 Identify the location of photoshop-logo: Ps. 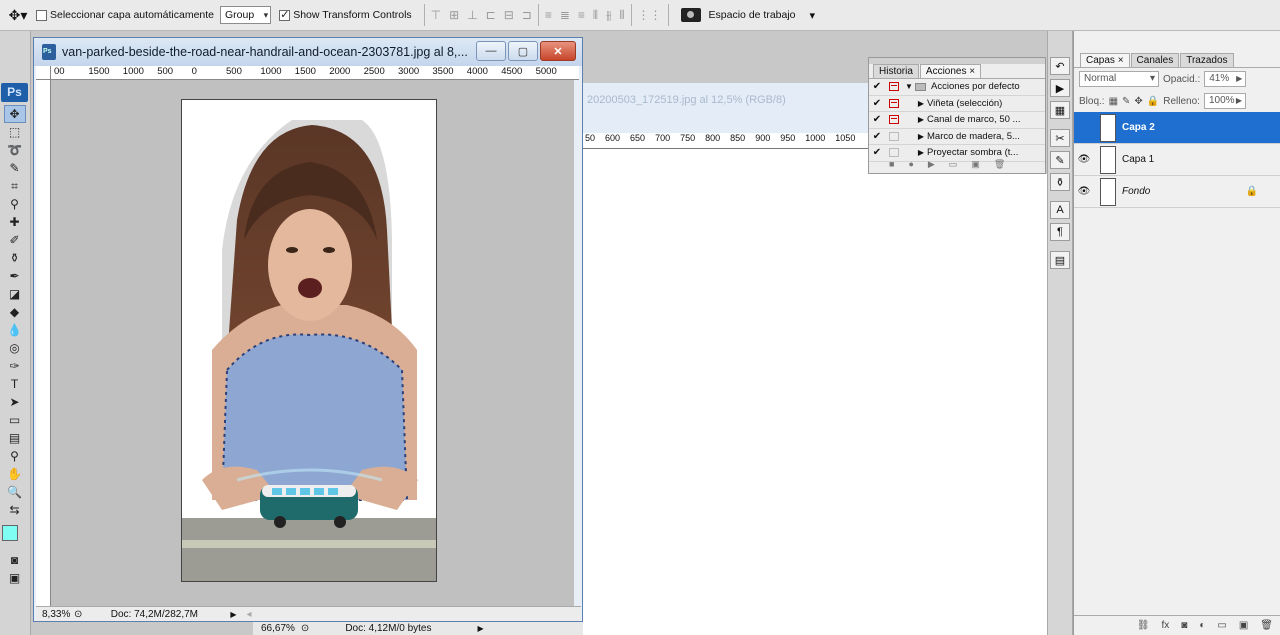
(14, 92).